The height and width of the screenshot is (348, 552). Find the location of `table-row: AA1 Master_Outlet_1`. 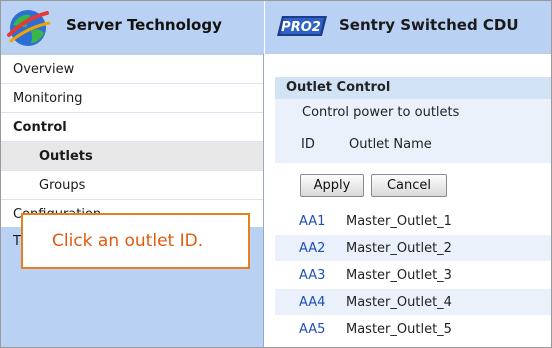

table-row: AA1 Master_Outlet_1 is located at coordinates (413, 221).